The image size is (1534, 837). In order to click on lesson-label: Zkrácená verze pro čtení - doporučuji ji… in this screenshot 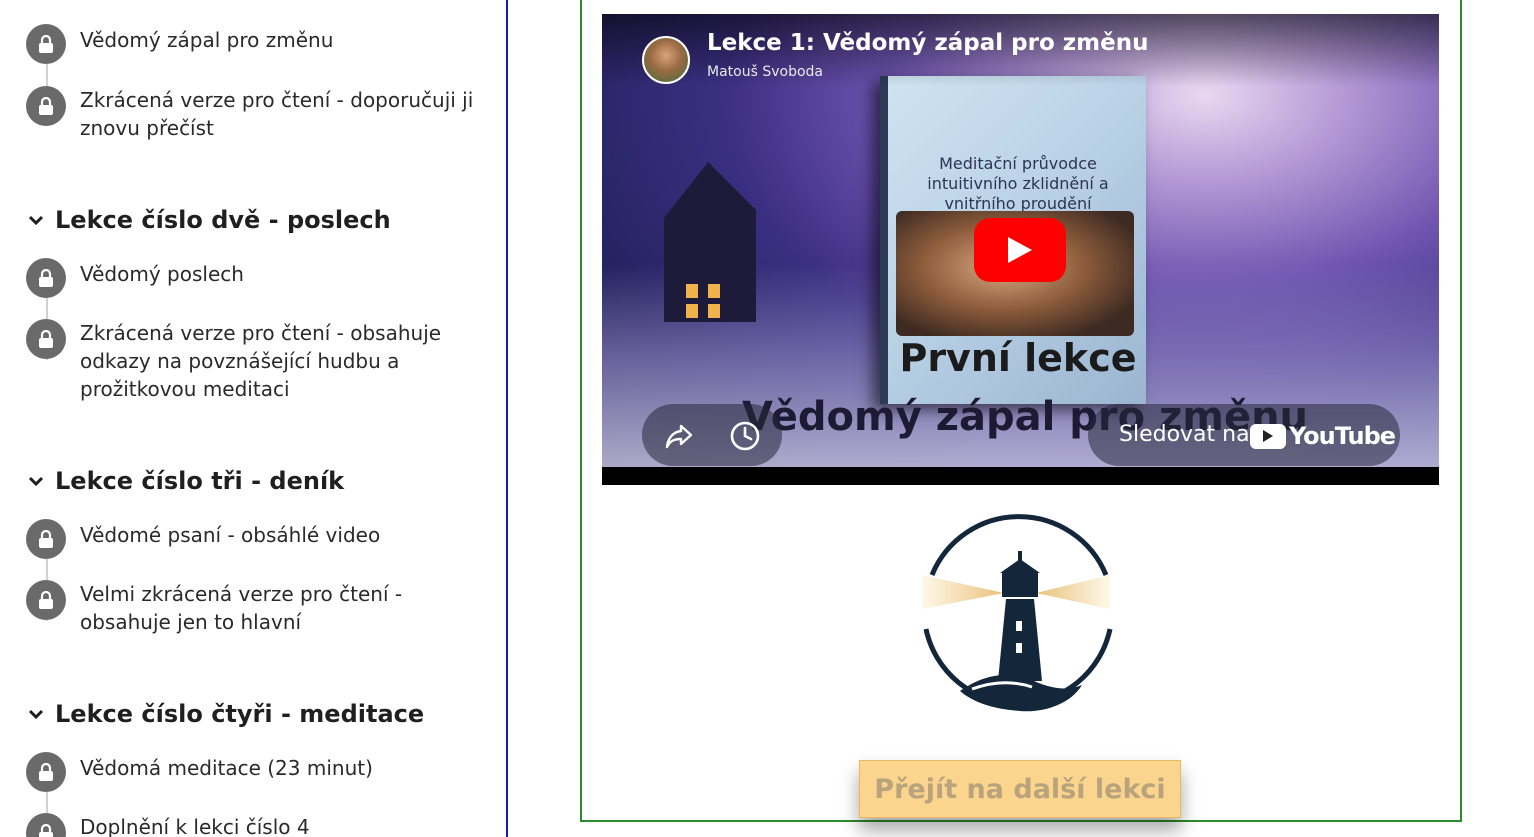, I will do `click(277, 114)`.